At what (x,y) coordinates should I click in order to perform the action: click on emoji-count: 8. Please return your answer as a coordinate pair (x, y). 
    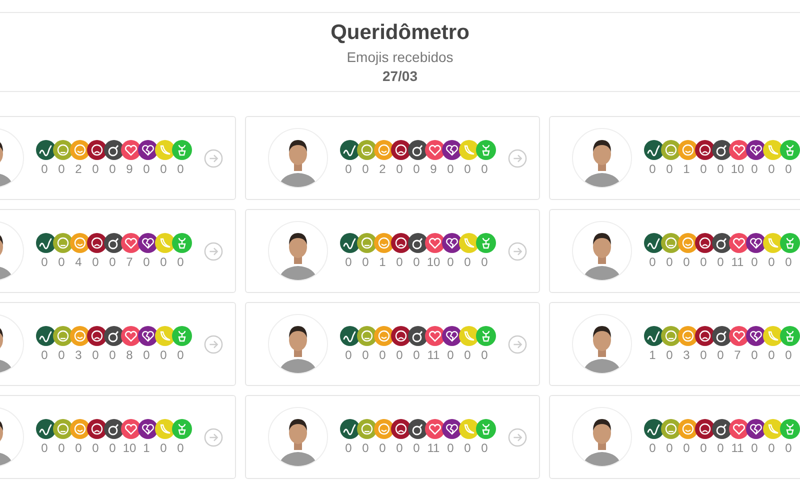
    Looking at the image, I should click on (129, 355).